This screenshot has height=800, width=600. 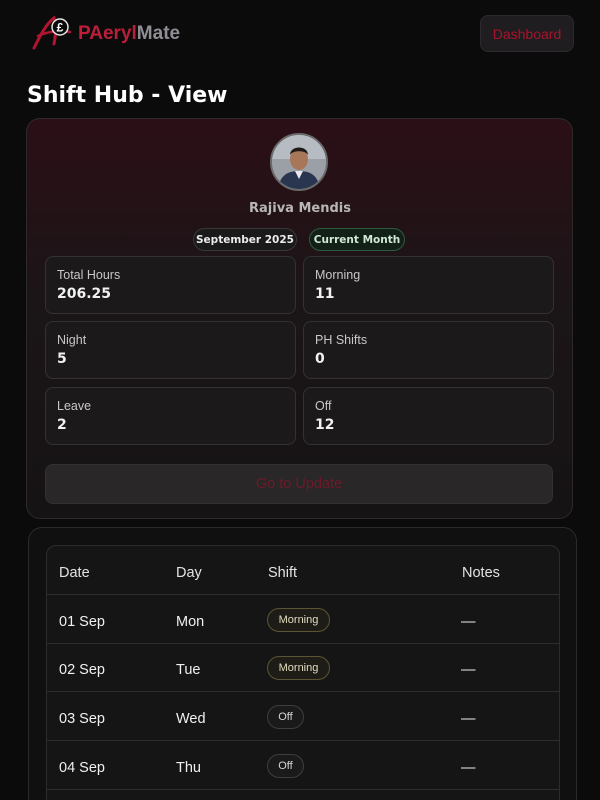 What do you see at coordinates (338, 275) in the screenshot?
I see `stat-label: Morning` at bounding box center [338, 275].